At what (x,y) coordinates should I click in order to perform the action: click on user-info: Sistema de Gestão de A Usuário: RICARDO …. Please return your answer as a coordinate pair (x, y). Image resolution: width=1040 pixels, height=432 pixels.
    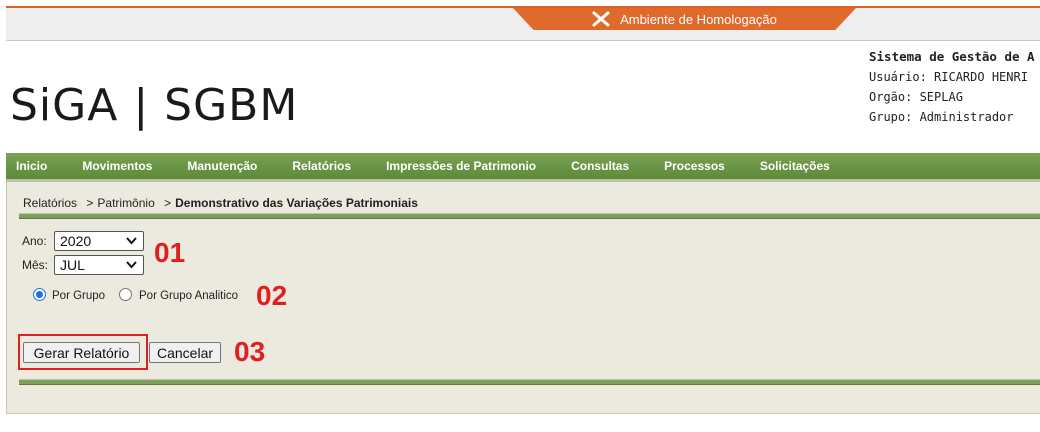
    Looking at the image, I should click on (954, 87).